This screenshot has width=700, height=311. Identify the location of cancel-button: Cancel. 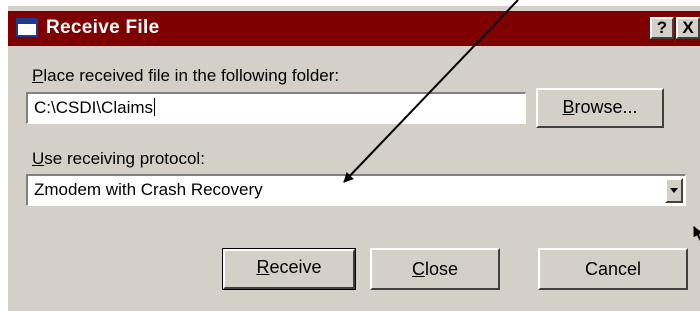
(613, 269).